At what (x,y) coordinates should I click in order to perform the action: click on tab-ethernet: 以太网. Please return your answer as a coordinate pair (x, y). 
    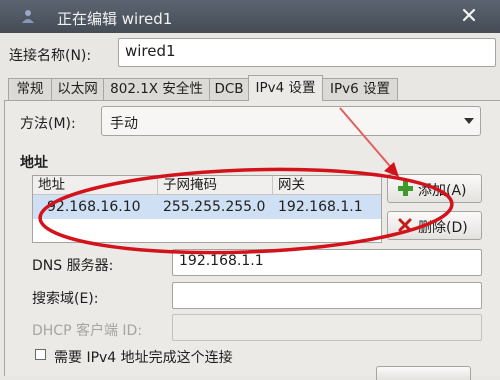
    Looking at the image, I should click on (77, 89).